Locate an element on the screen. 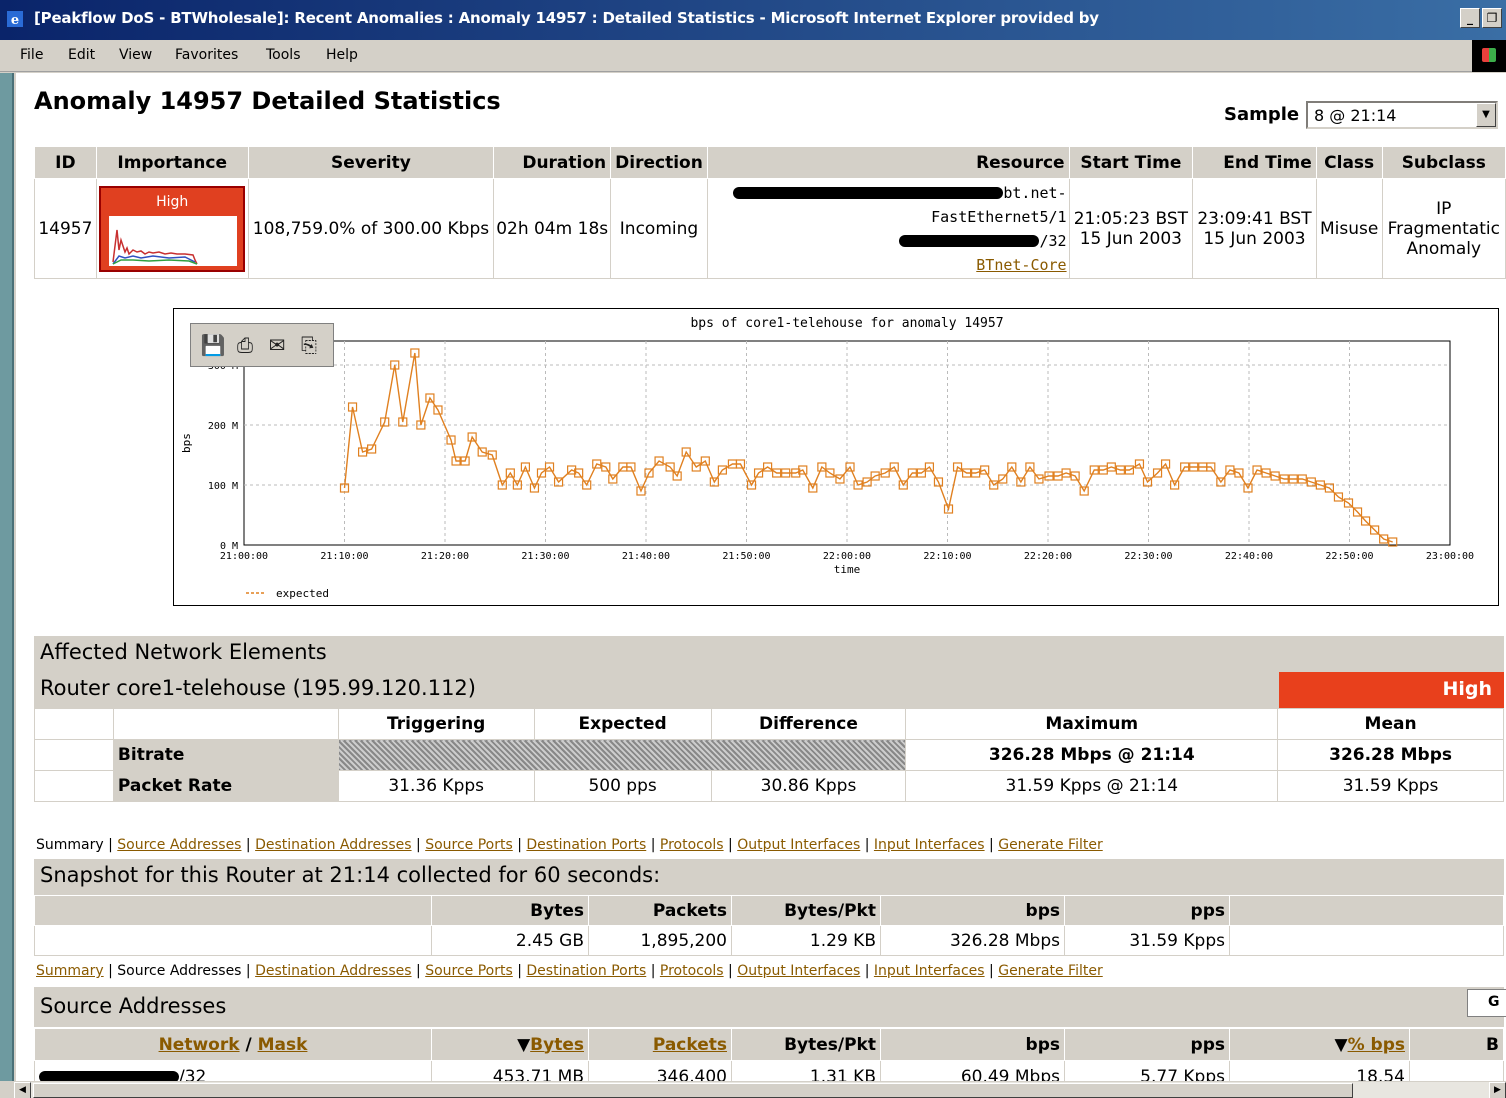 The width and height of the screenshot is (1506, 1098). menu-edit: Edit is located at coordinates (81, 55).